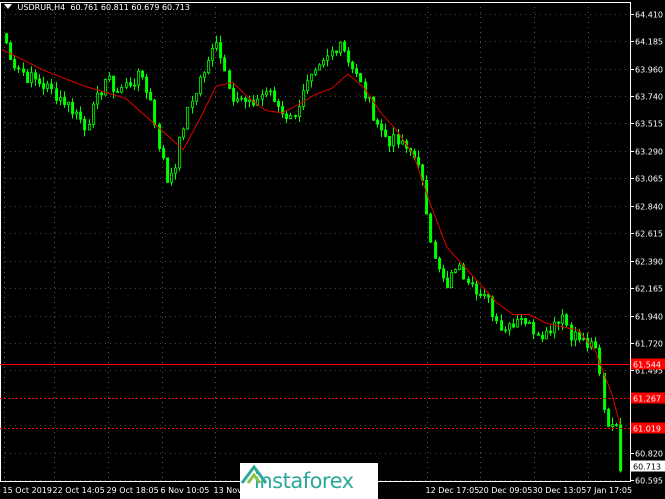  What do you see at coordinates (649, 344) in the screenshot?
I see `y-tick-label: 61.720` at bounding box center [649, 344].